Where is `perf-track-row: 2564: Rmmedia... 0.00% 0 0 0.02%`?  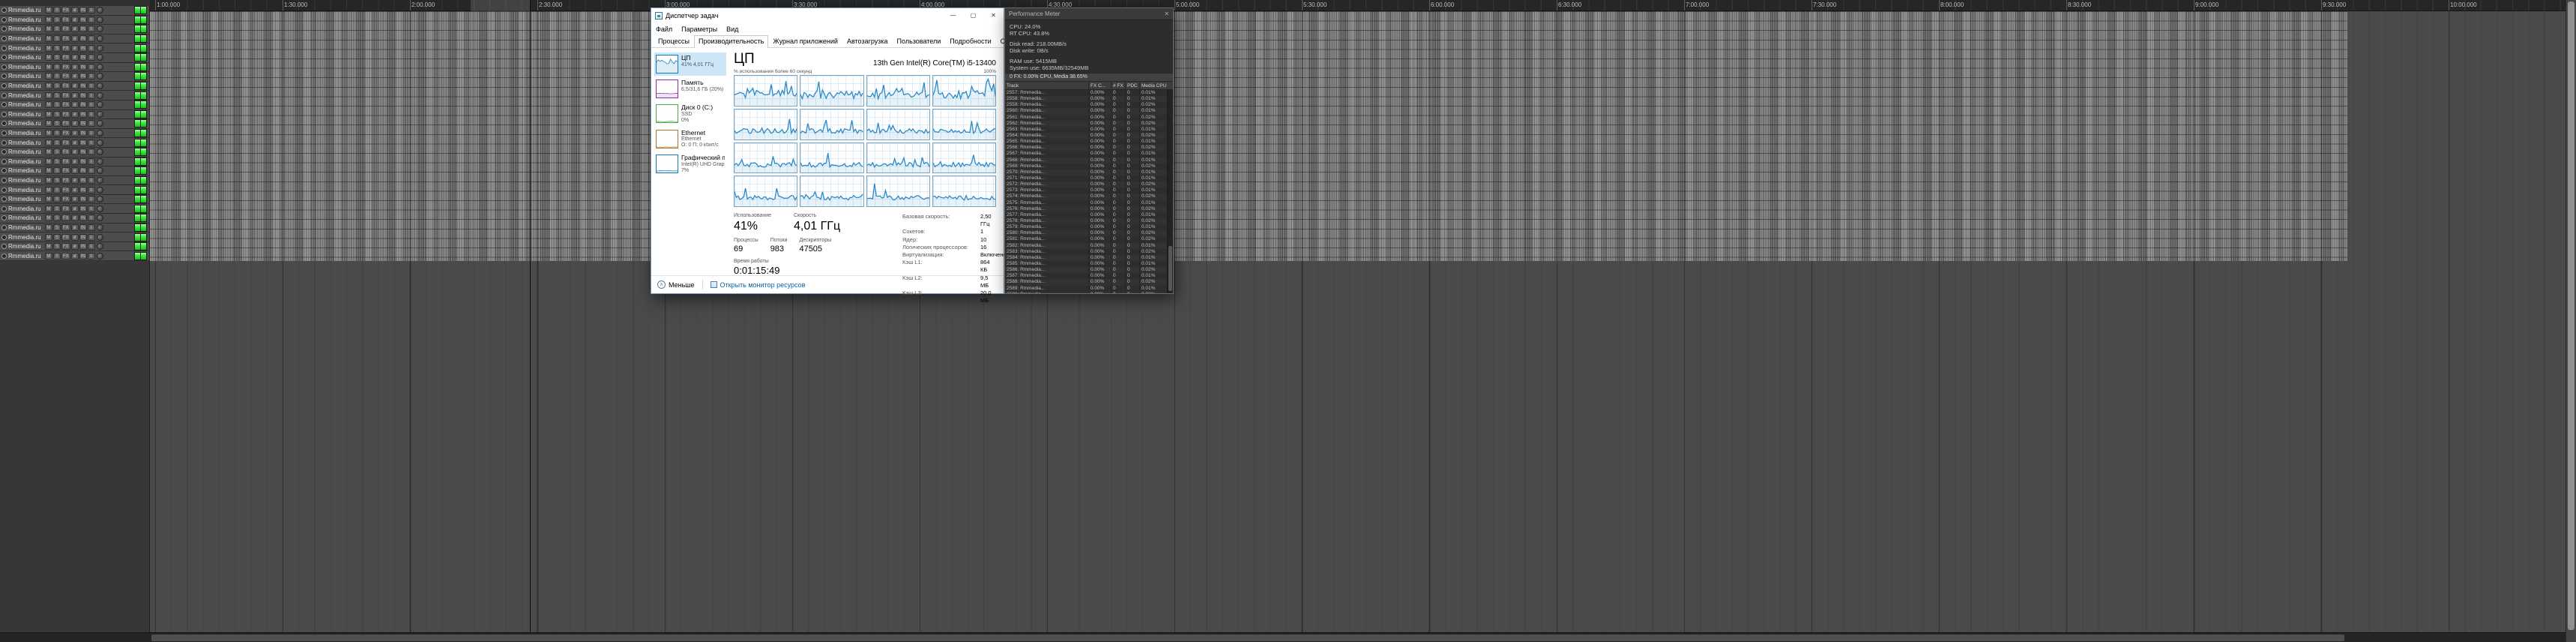
perf-track-row: 2564: Rmmedia... 0.00% 0 0 0.02% is located at coordinates (1086, 136).